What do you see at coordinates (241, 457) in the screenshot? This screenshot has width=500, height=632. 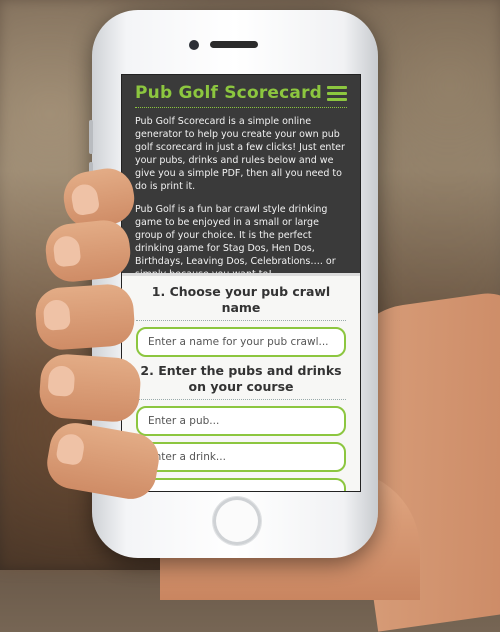 I see `drink-input` at bounding box center [241, 457].